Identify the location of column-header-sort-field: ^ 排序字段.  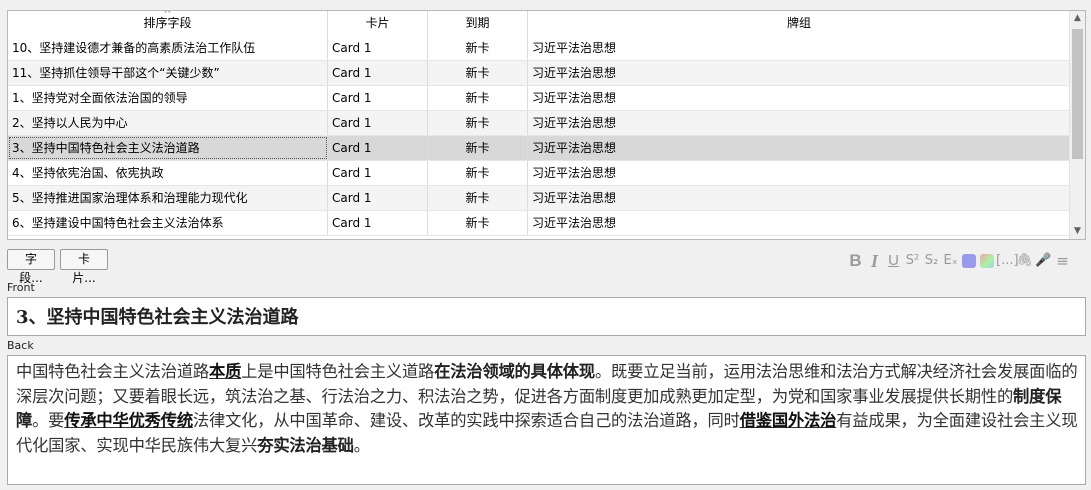
(168, 23).